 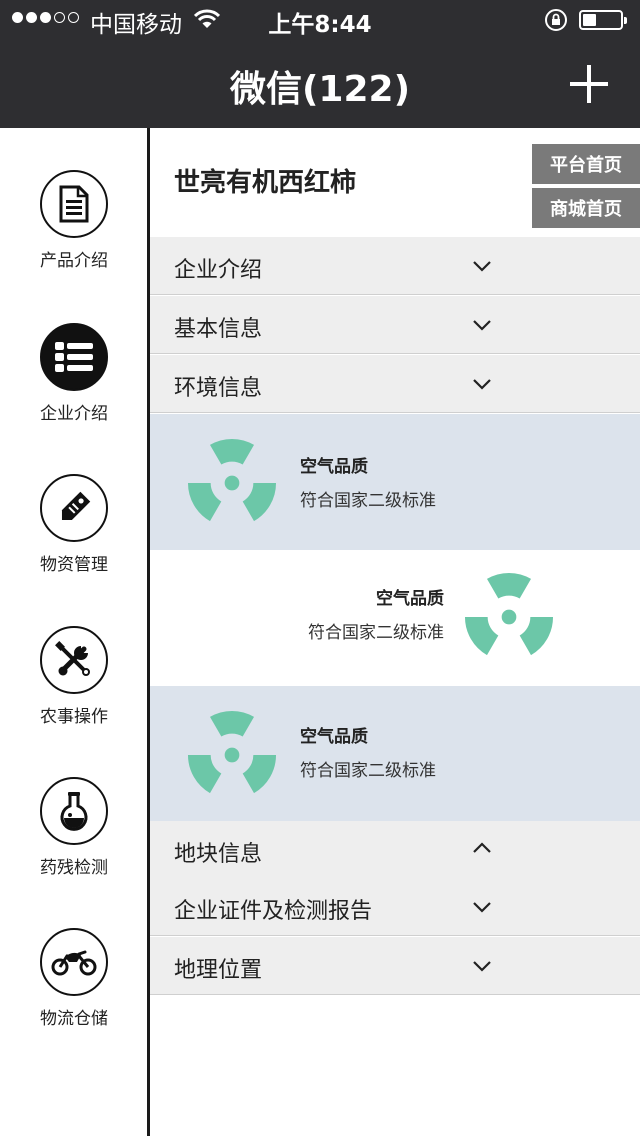 I want to click on section-certs-reports: 企业证件及检测报告, so click(x=395, y=907).